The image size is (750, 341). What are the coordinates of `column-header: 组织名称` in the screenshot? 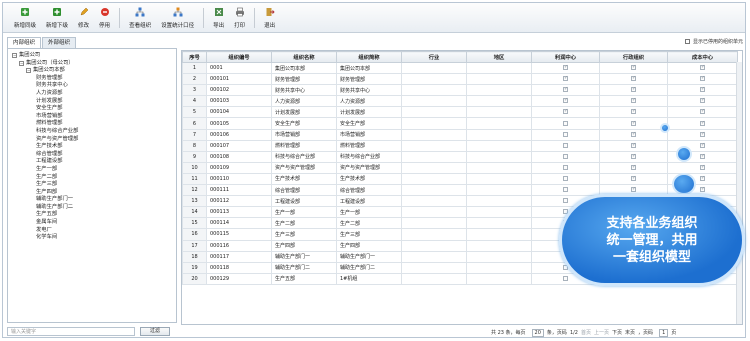 It's located at (304, 57).